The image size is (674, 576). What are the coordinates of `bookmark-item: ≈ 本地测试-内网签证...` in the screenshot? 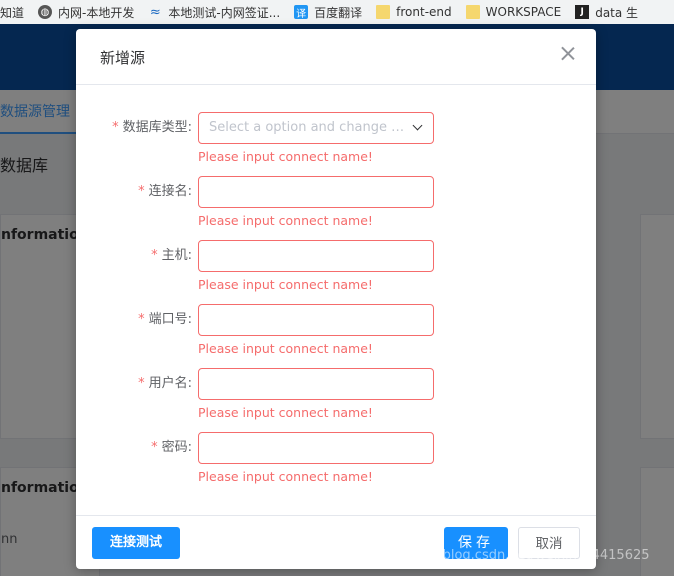 It's located at (214, 12).